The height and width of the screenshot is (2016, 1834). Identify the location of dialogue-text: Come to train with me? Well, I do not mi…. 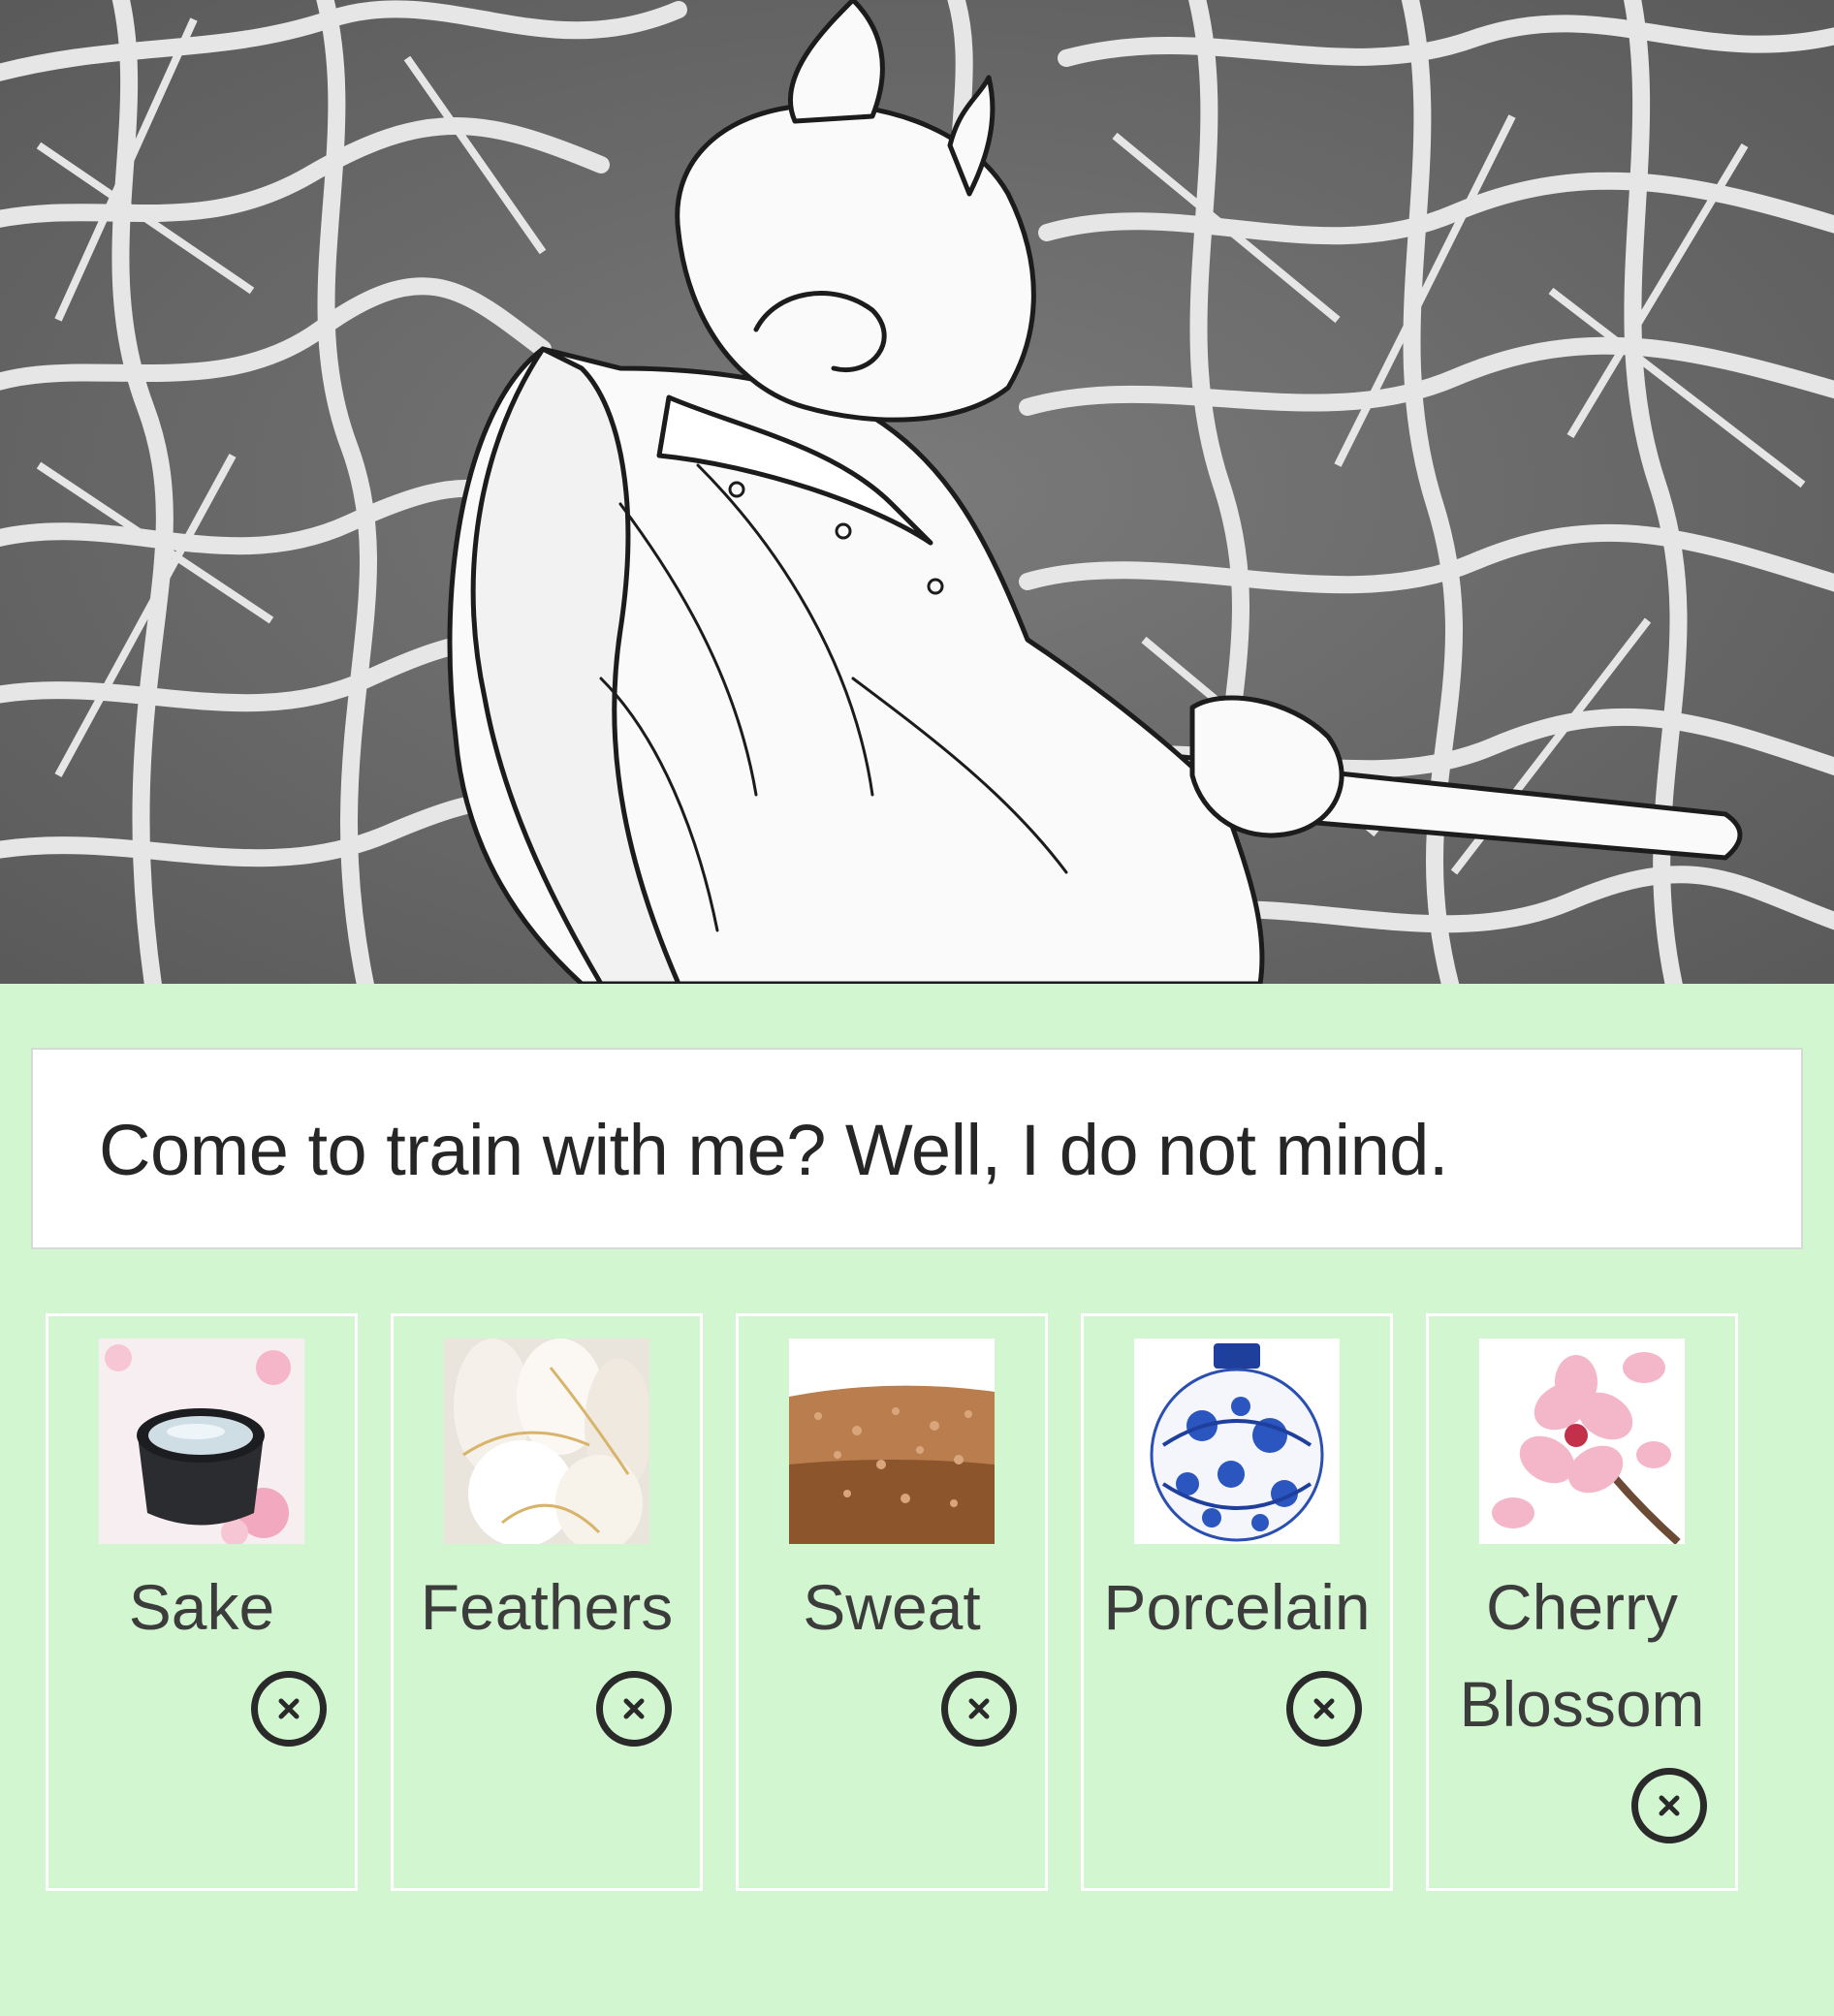
(774, 1150).